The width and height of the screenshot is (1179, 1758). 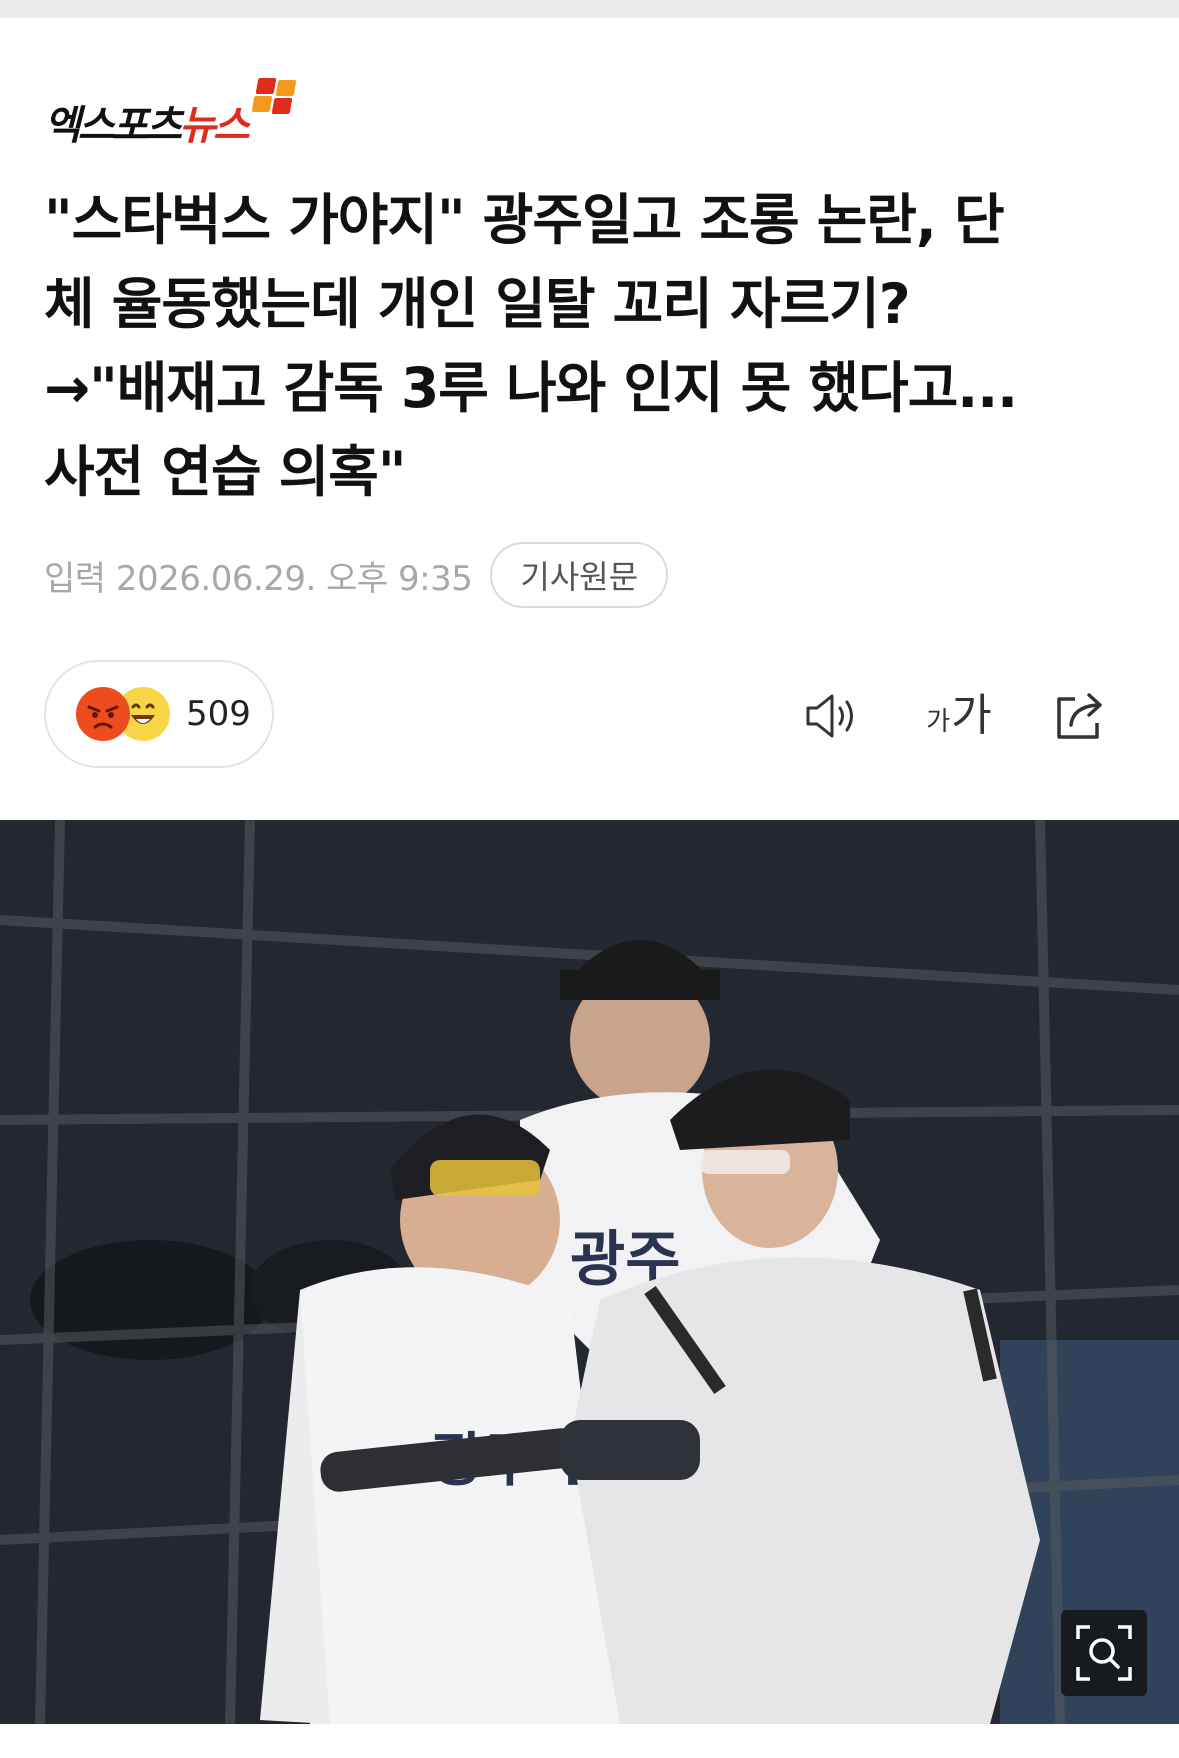 I want to click on original-article-button: 기사원문, so click(x=579, y=575).